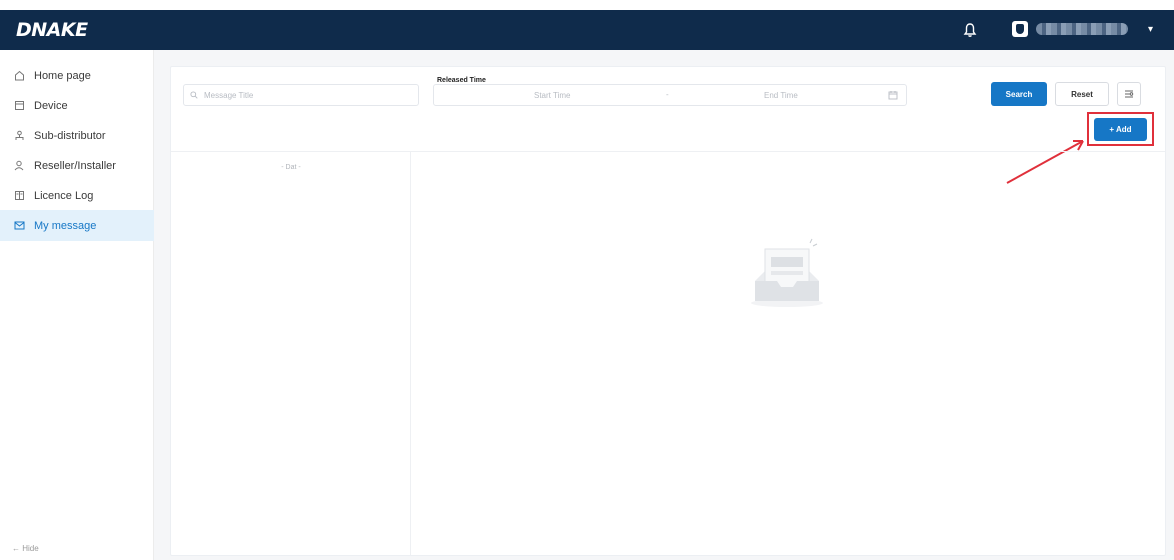  I want to click on message-title-input: Message Title, so click(301, 95).